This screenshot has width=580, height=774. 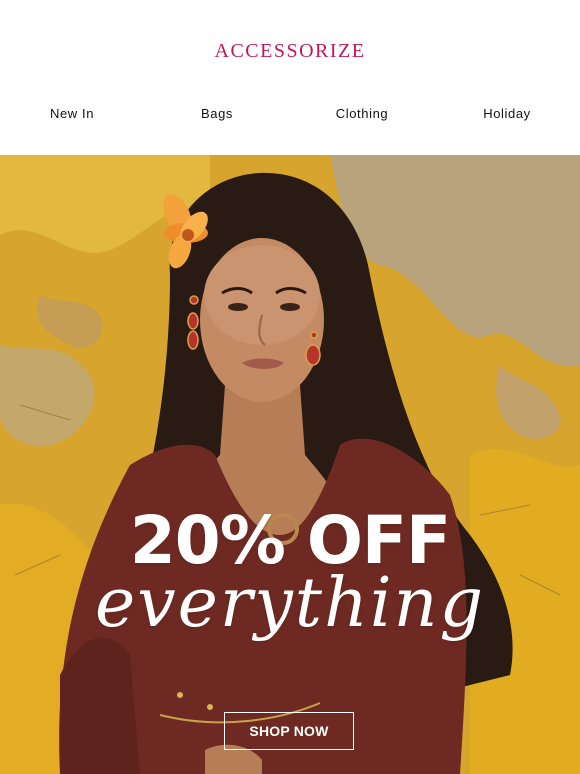 What do you see at coordinates (290, 116) in the screenshot?
I see `top-navigation: New In Bags Clothing Holiday` at bounding box center [290, 116].